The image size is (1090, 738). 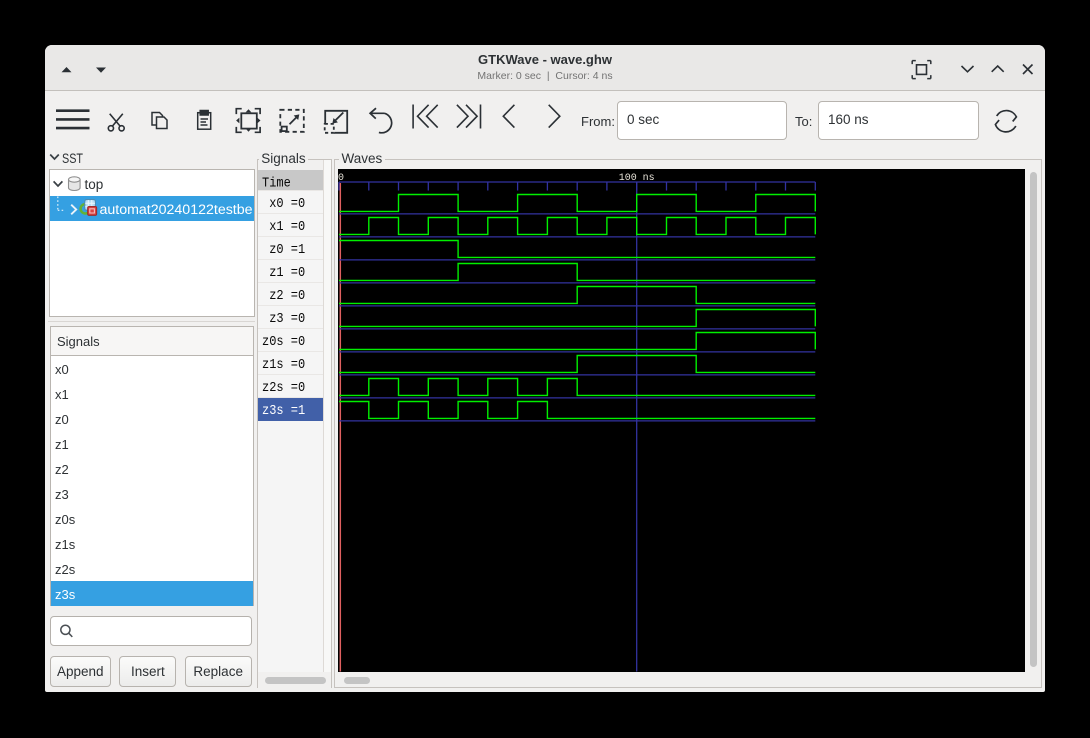 I want to click on svg-text: 0, so click(x=341, y=177).